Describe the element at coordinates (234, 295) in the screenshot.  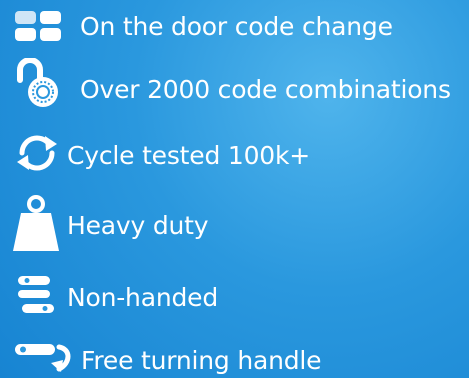
I see `feature-item-non-handed: Non-handed` at that location.